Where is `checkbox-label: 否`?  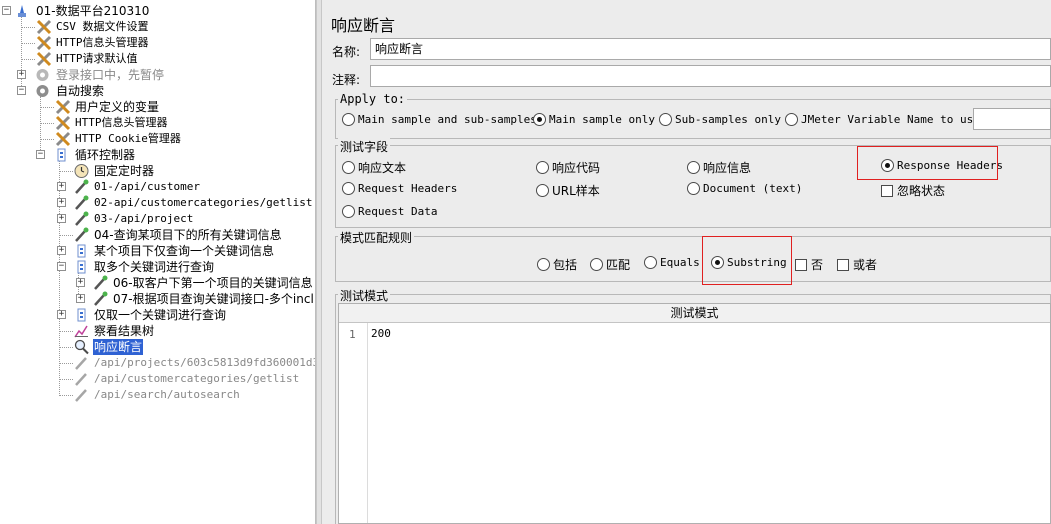
checkbox-label: 否 is located at coordinates (817, 265).